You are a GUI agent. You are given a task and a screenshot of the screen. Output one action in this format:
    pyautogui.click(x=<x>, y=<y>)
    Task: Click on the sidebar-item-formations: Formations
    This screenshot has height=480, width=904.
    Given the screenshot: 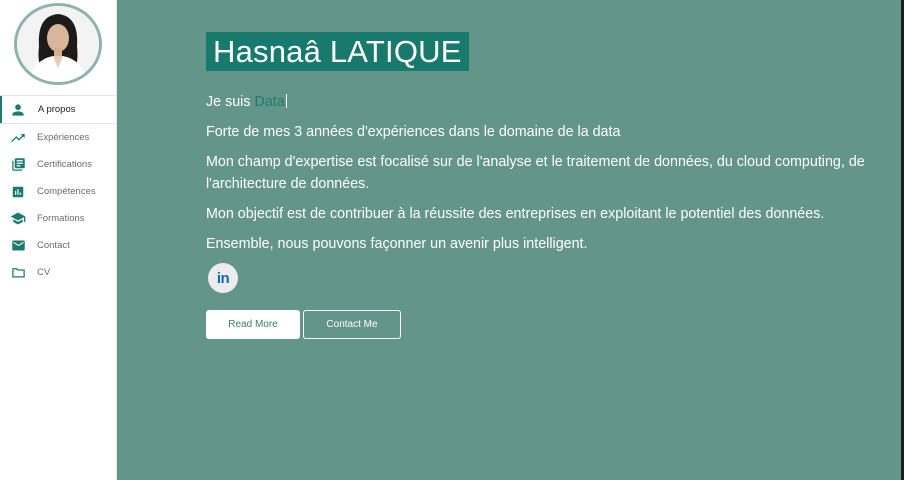 What is the action you would take?
    pyautogui.click(x=58, y=218)
    